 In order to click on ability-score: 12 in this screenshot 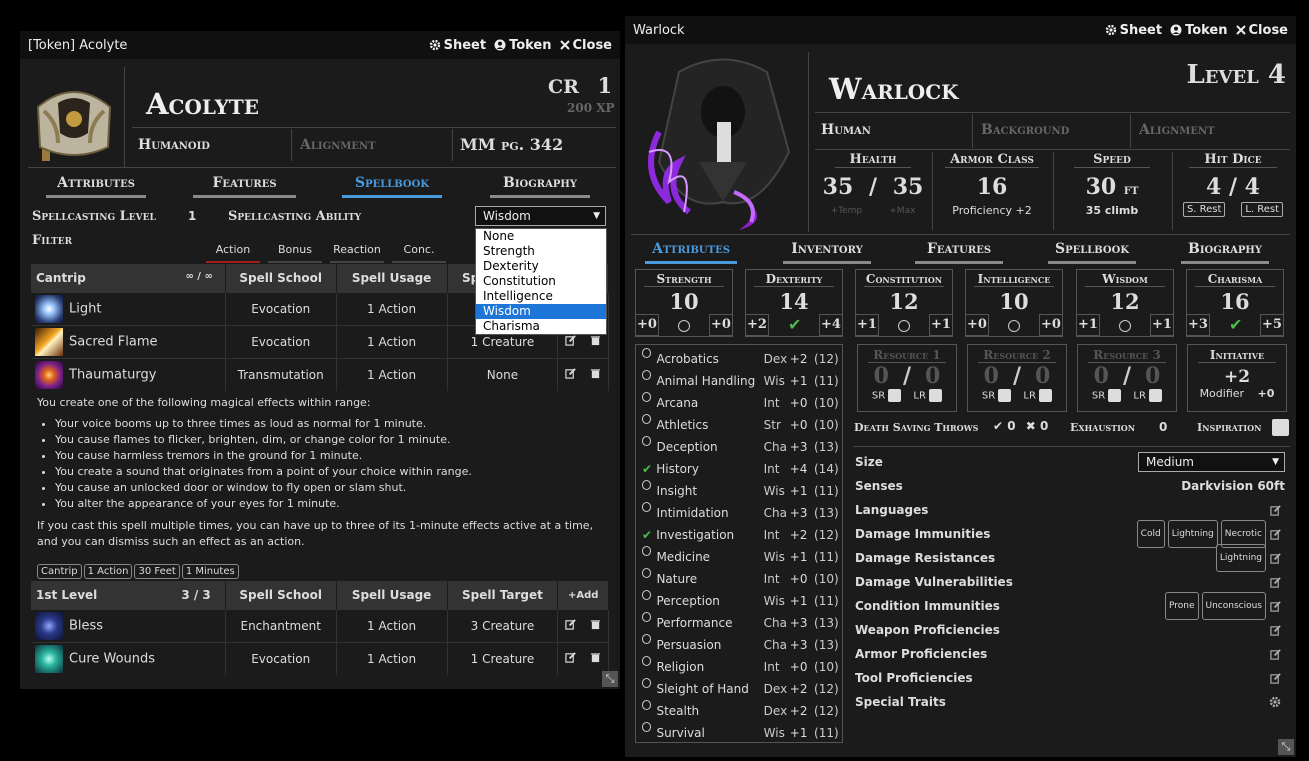, I will do `click(904, 301)`.